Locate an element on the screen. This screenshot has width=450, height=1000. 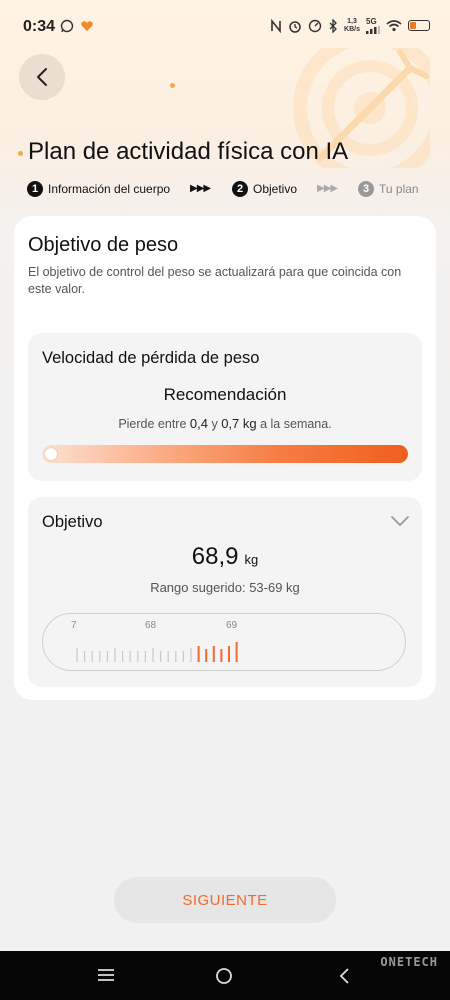
recommendation-text: Pierde entre 0,4 y 0,7 kg a la semana. is located at coordinates (225, 423).